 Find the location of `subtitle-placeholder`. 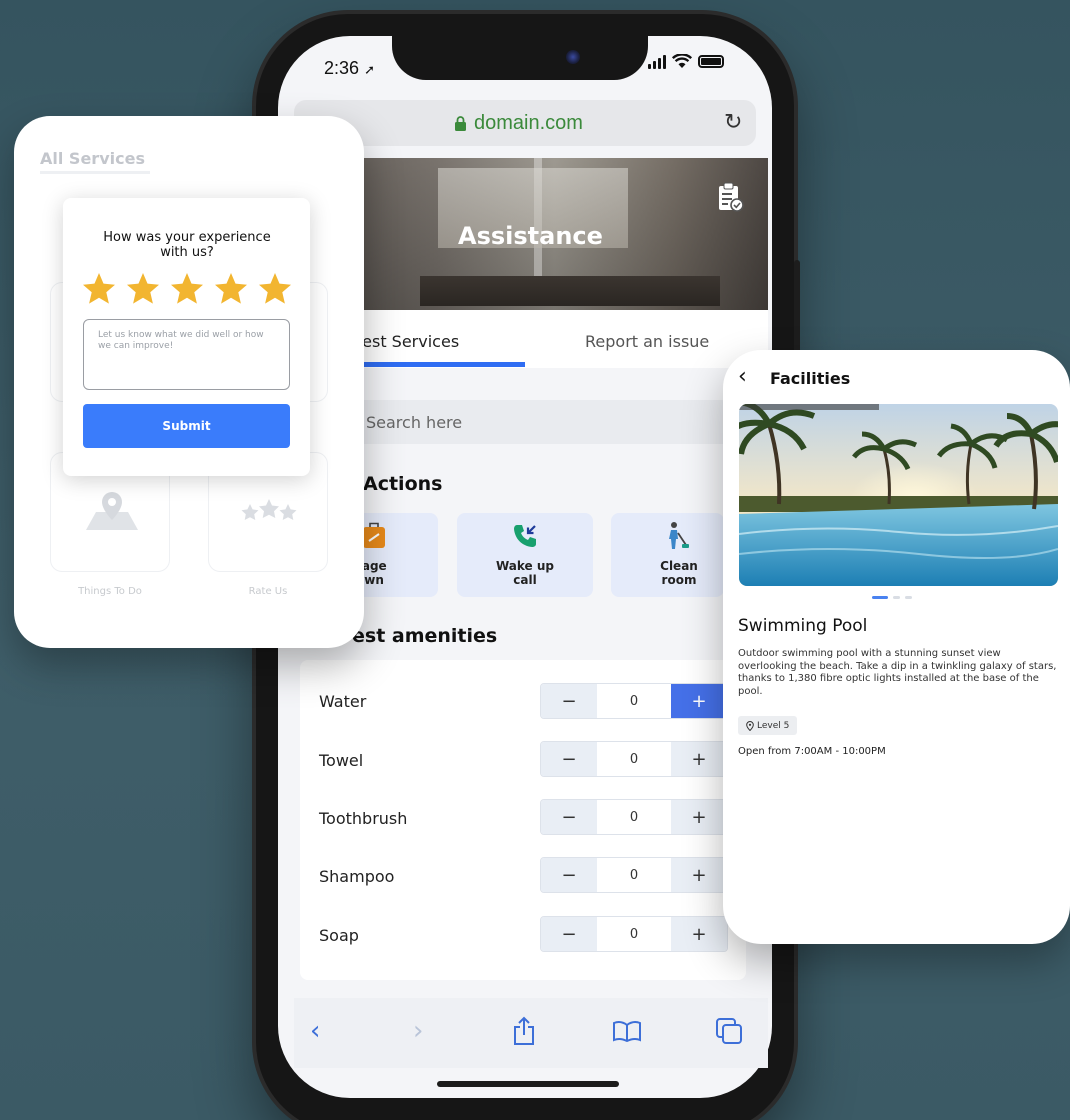

subtitle-placeholder is located at coordinates (95, 172).